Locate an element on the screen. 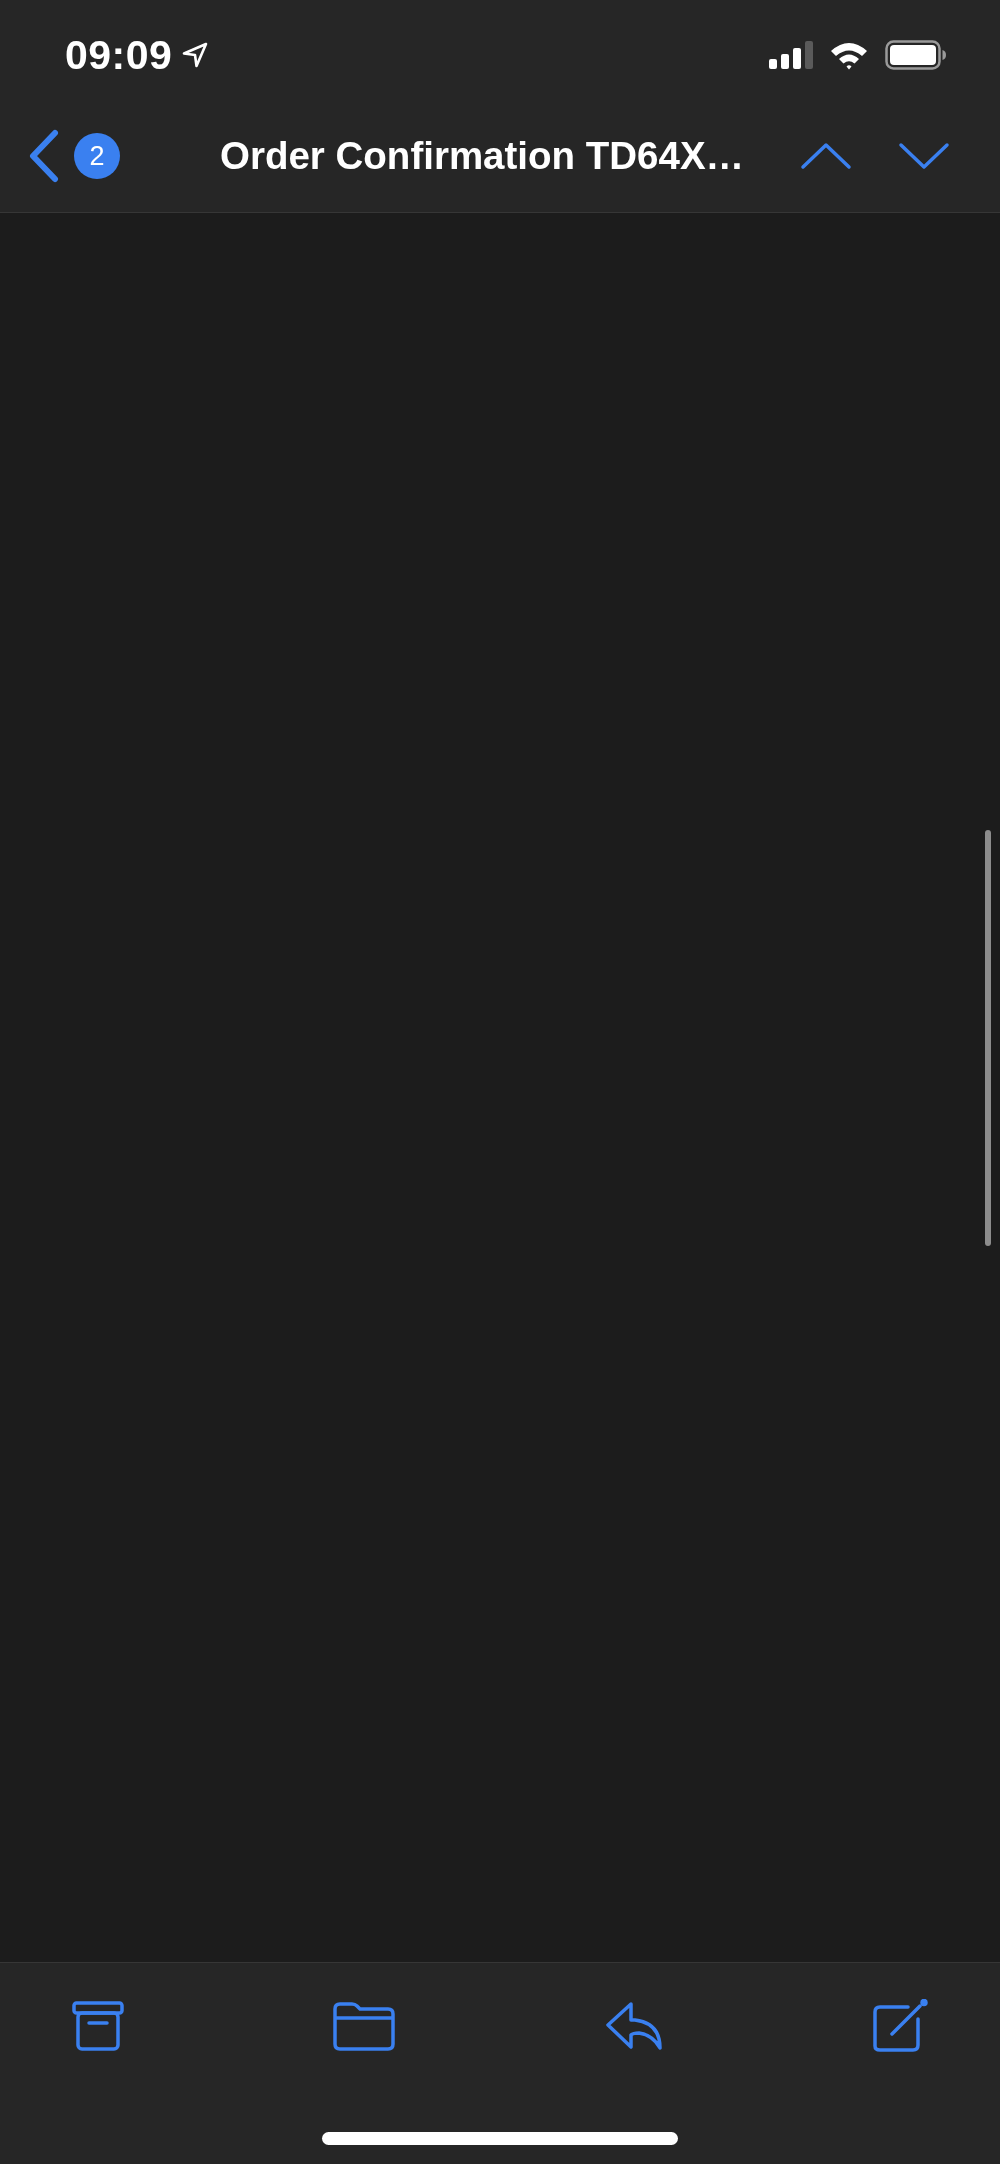  folder-icon is located at coordinates (364, 2026).